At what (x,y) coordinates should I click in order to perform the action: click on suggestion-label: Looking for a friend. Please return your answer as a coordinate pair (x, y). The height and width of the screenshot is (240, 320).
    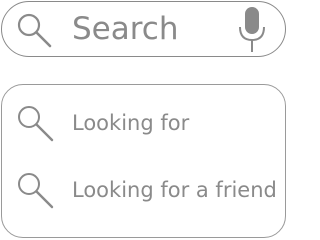
    Looking at the image, I should click on (174, 190).